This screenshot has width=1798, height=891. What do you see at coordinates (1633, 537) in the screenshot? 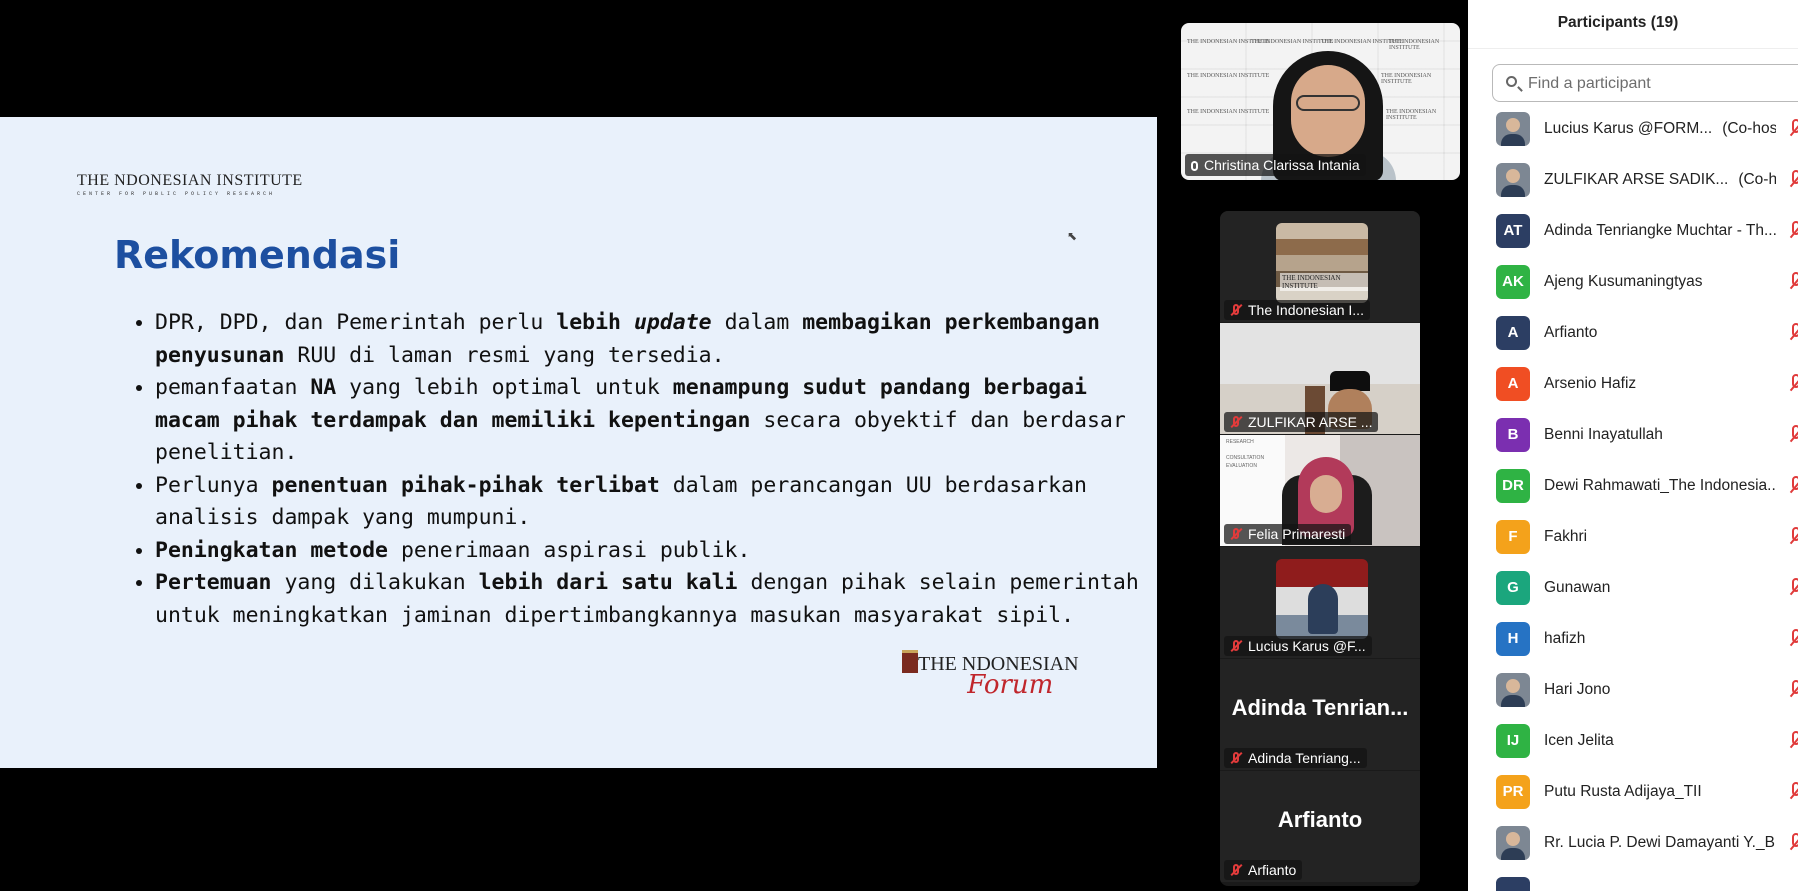
I see `participant-row: F Fakhri` at bounding box center [1633, 537].